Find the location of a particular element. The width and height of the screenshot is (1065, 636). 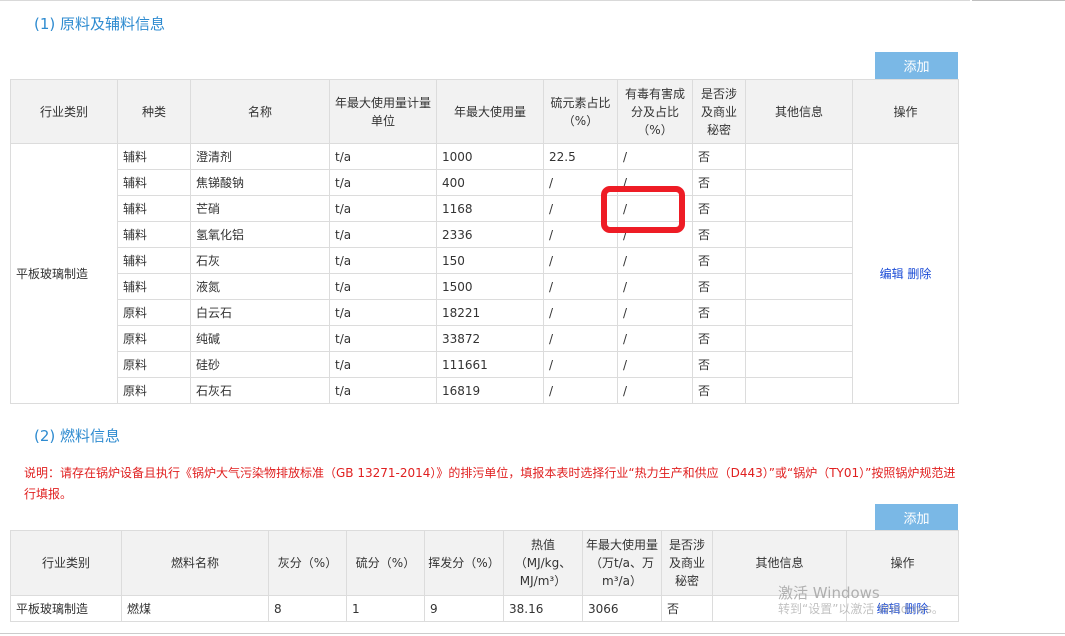

fuel-header-ash: 灰分（%） is located at coordinates (307, 563).